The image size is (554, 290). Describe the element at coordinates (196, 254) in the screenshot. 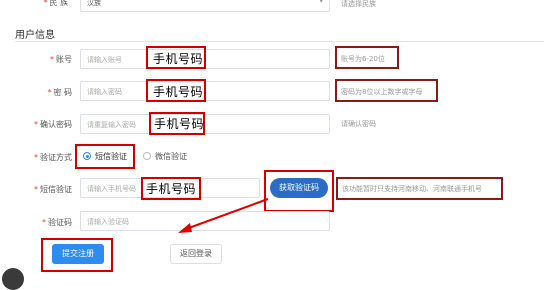

I see `back-to-login-button: 返回登录` at that location.